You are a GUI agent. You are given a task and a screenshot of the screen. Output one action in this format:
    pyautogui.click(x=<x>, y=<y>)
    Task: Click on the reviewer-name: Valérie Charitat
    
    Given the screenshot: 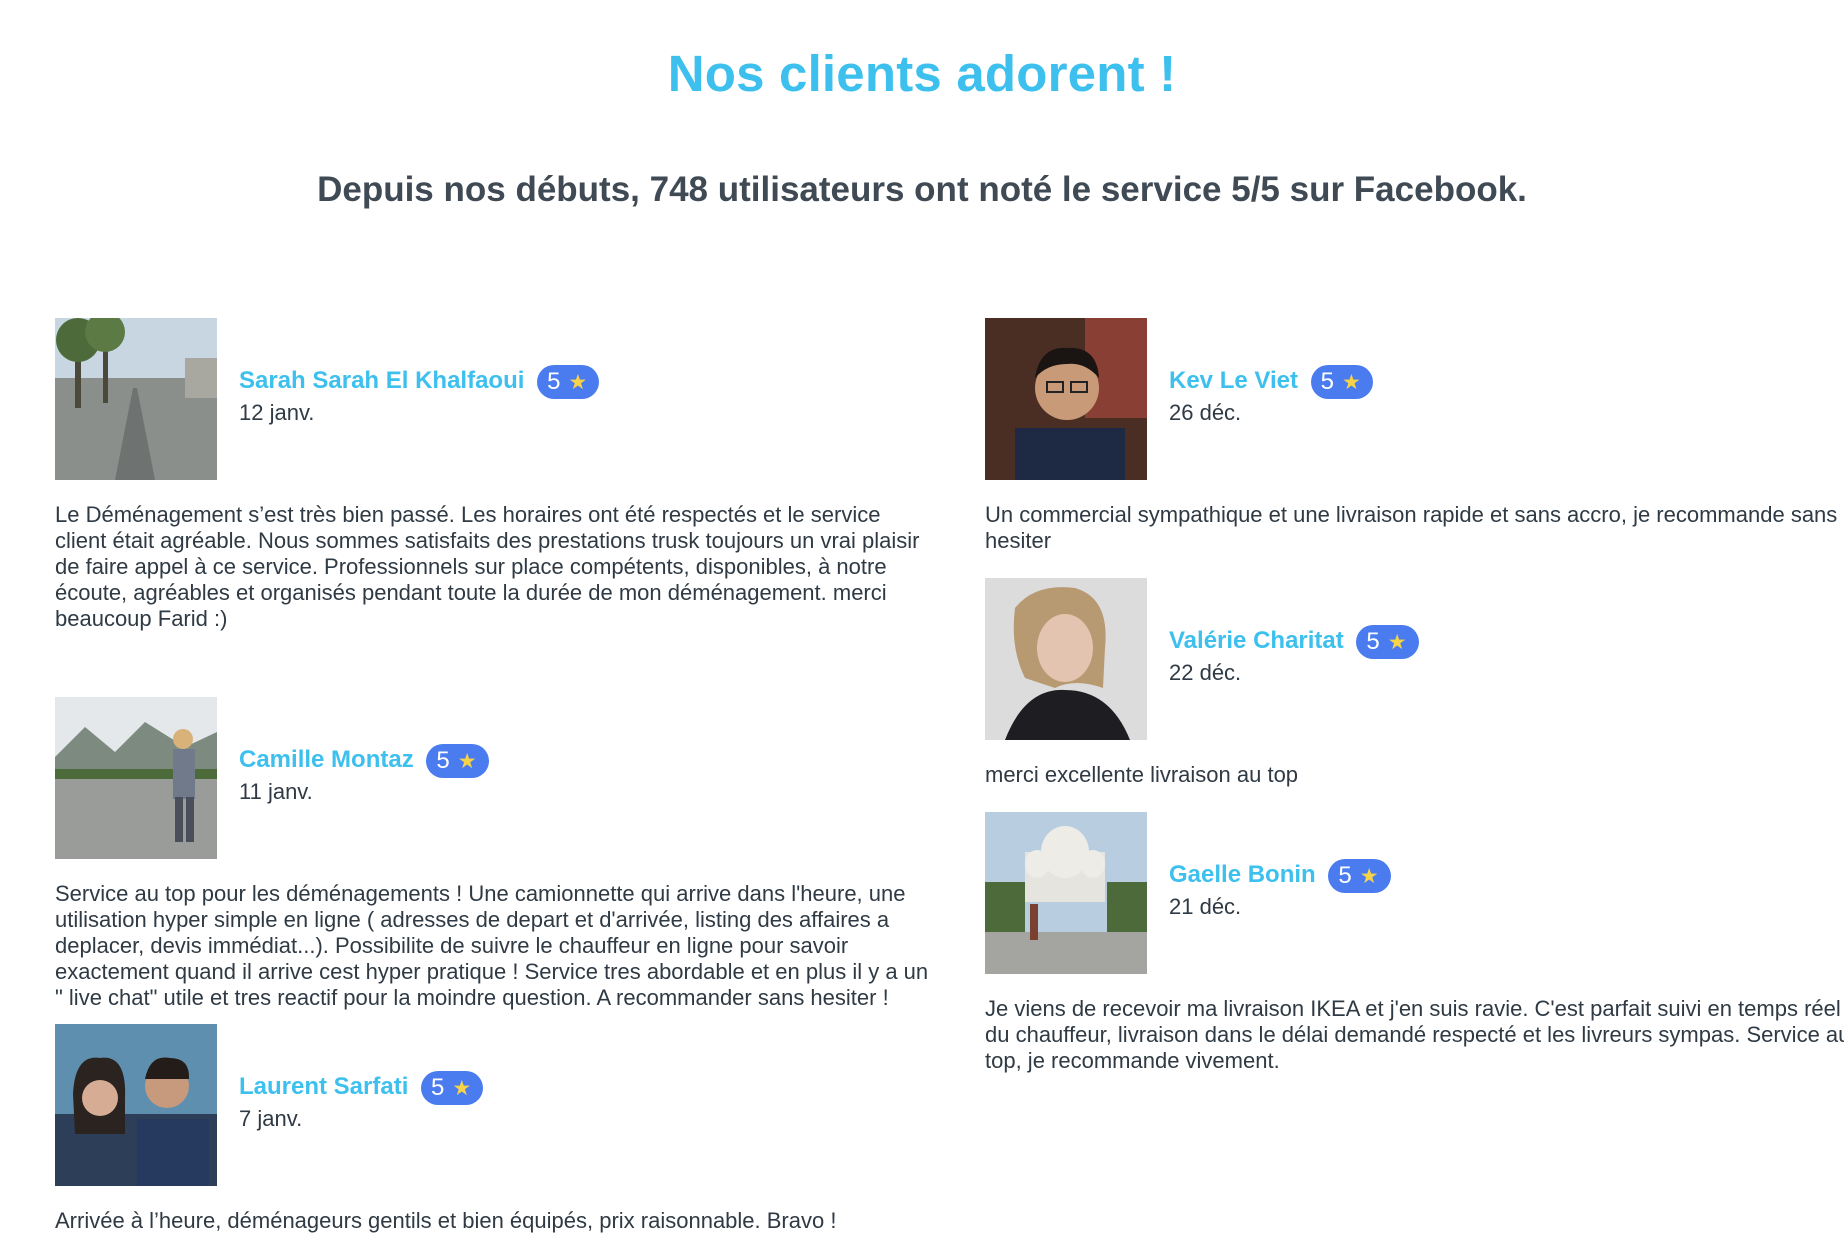 What is the action you would take?
    pyautogui.click(x=1256, y=640)
    